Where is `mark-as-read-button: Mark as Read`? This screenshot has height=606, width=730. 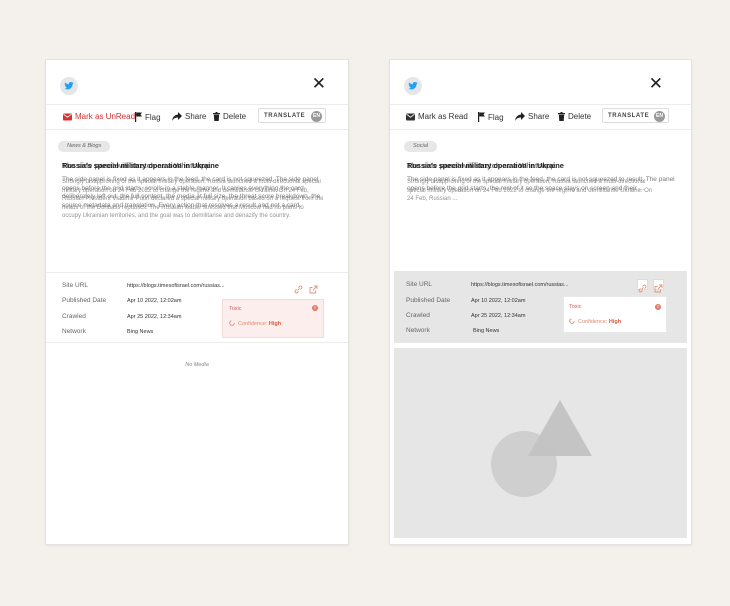 mark-as-read-button: Mark as Read is located at coordinates (437, 117).